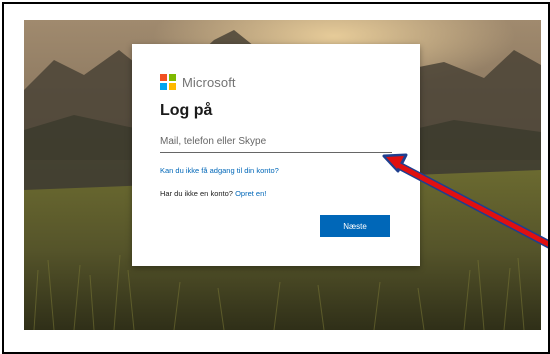  Describe the element at coordinates (355, 226) in the screenshot. I see `next-button: Næste` at that location.